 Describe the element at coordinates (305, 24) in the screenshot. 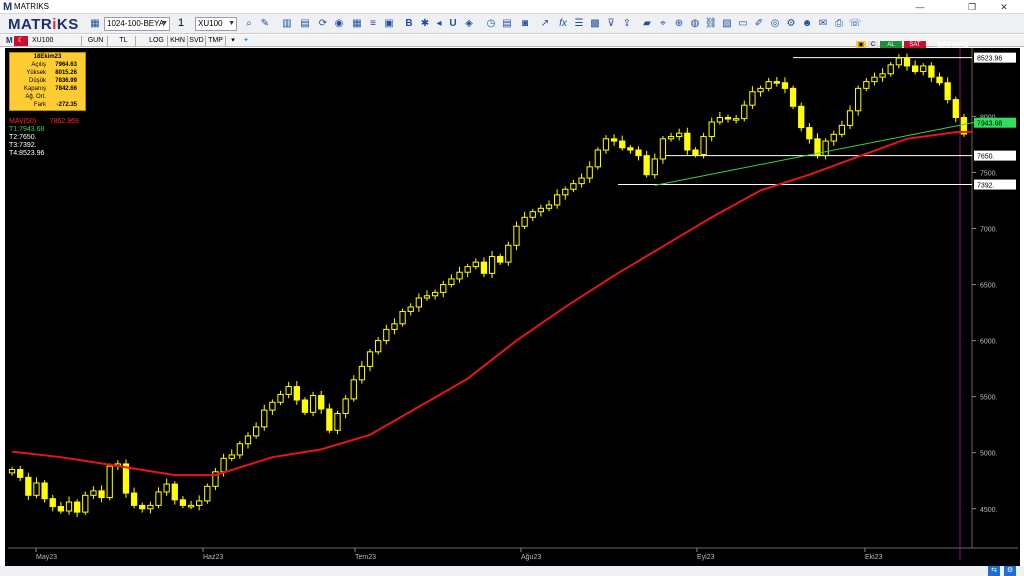

I see `grid-icon: ▤` at that location.